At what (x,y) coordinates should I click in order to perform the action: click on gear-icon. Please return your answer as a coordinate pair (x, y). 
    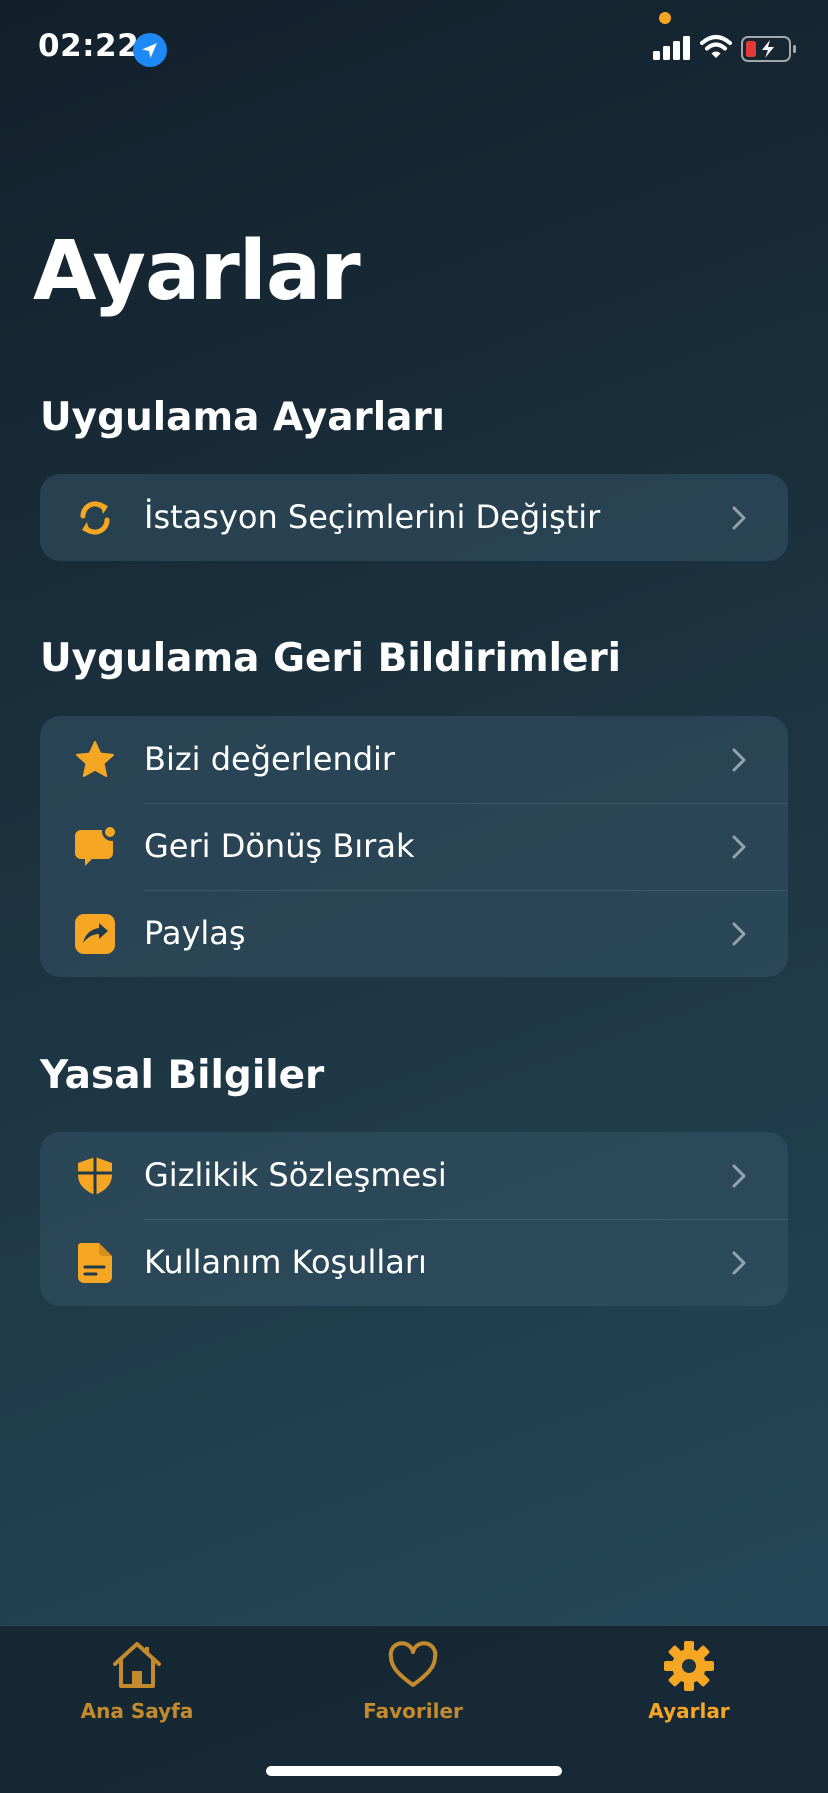
    Looking at the image, I should click on (689, 1666).